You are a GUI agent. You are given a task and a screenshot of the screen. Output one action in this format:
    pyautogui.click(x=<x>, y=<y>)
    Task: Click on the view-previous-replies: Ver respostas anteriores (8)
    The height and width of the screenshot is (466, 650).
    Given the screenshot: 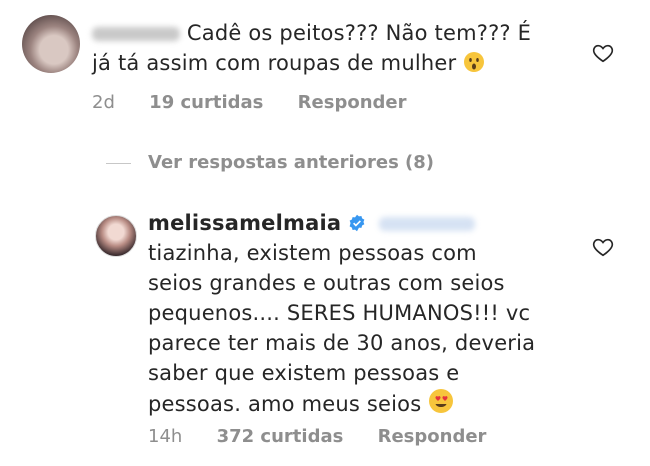 What is the action you would take?
    pyautogui.click(x=291, y=162)
    